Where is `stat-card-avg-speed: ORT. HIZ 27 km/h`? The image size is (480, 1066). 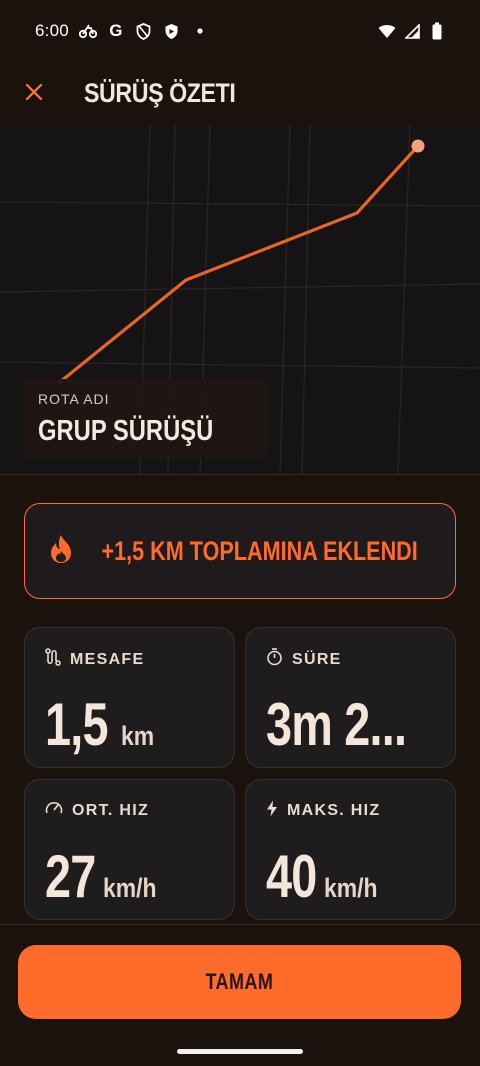 stat-card-avg-speed: ORT. HIZ 27 km/h is located at coordinates (129, 849).